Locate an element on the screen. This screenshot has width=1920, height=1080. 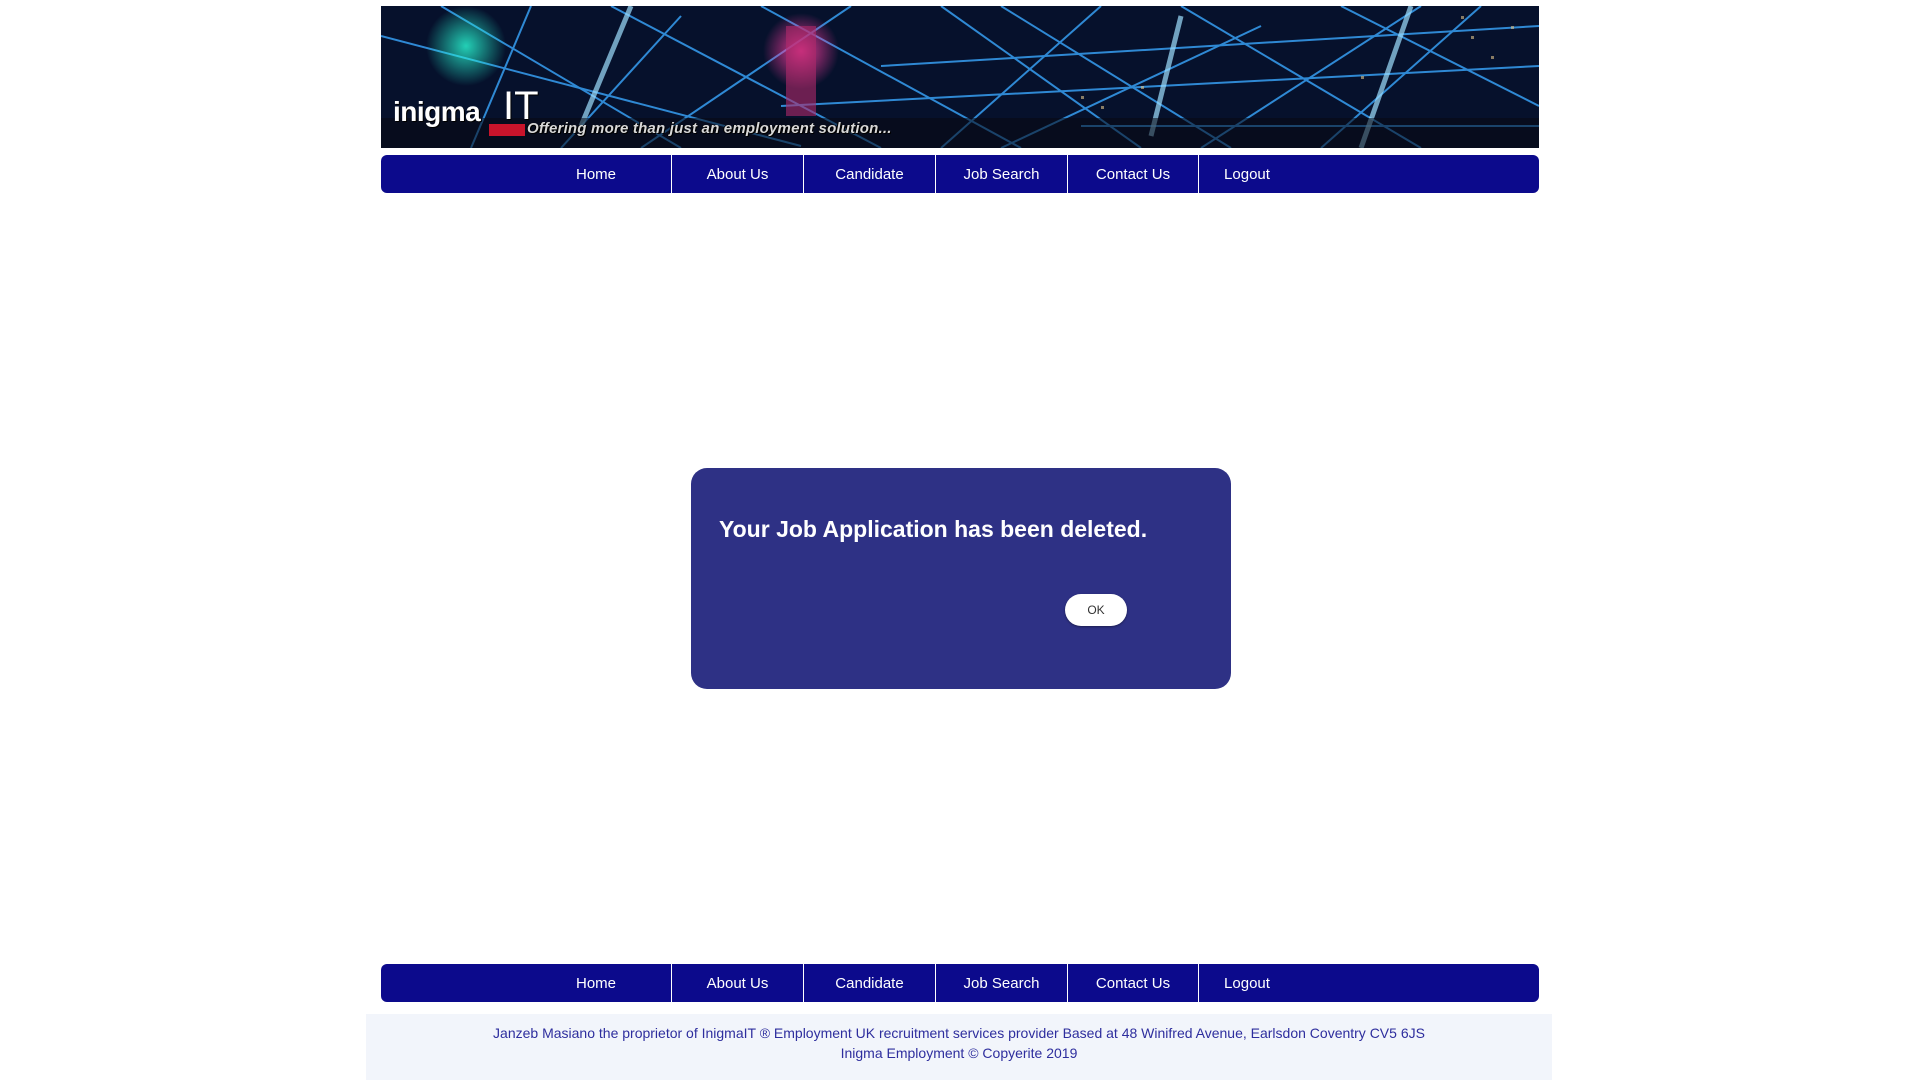
dialog-message: Your Job Application has been deleted. is located at coordinates (933, 529).